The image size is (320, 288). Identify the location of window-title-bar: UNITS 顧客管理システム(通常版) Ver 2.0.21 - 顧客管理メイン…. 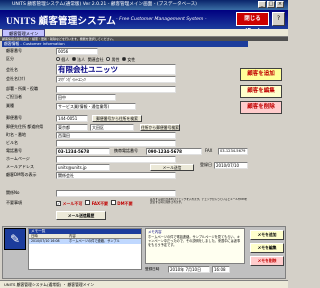
(144, 5).